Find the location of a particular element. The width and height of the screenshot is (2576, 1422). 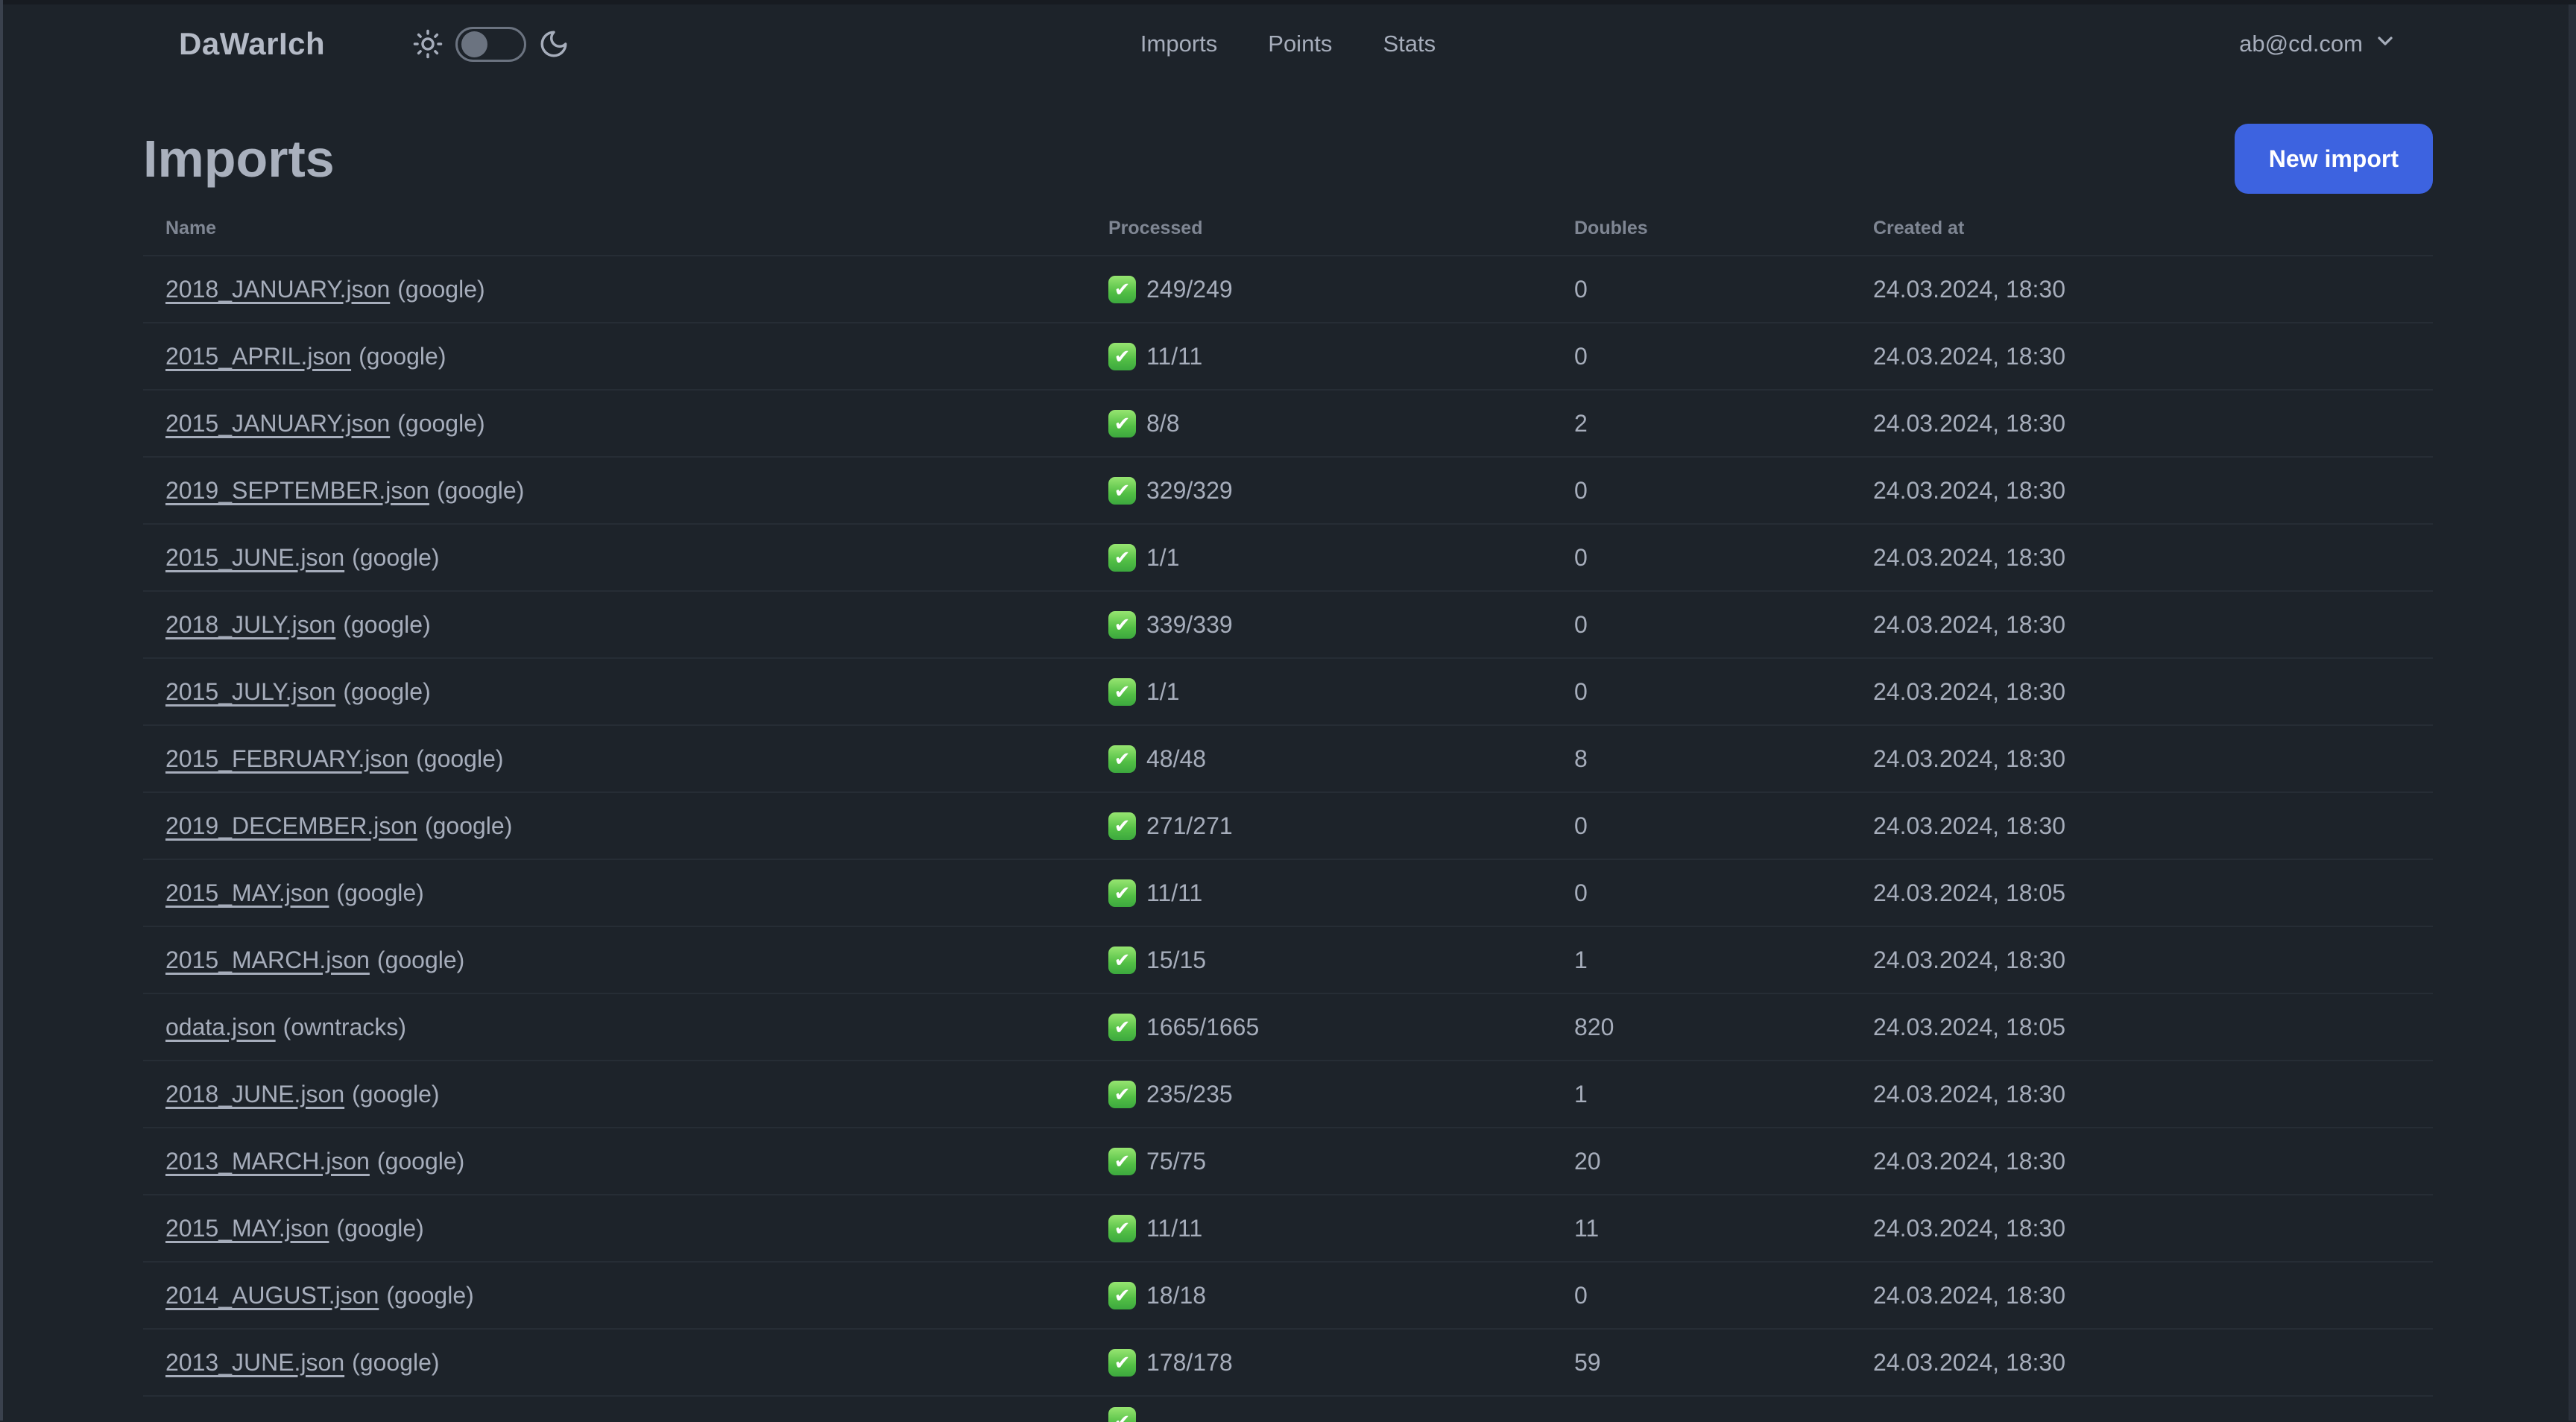

main-nav: Imports Points Stats is located at coordinates (1288, 44).